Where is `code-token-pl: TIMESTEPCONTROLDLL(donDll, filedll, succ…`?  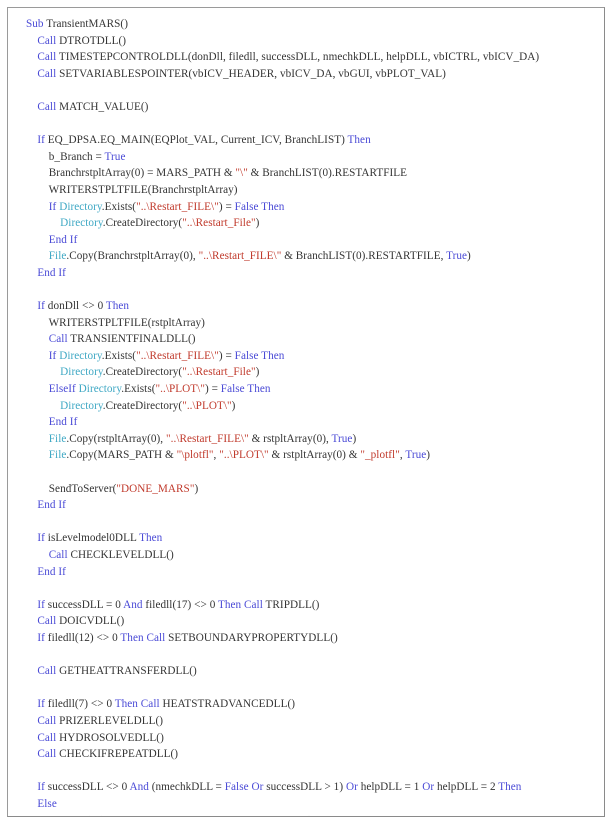
code-token-pl: TIMESTEPCONTROLDLL(donDll, filedll, succ… is located at coordinates (298, 57).